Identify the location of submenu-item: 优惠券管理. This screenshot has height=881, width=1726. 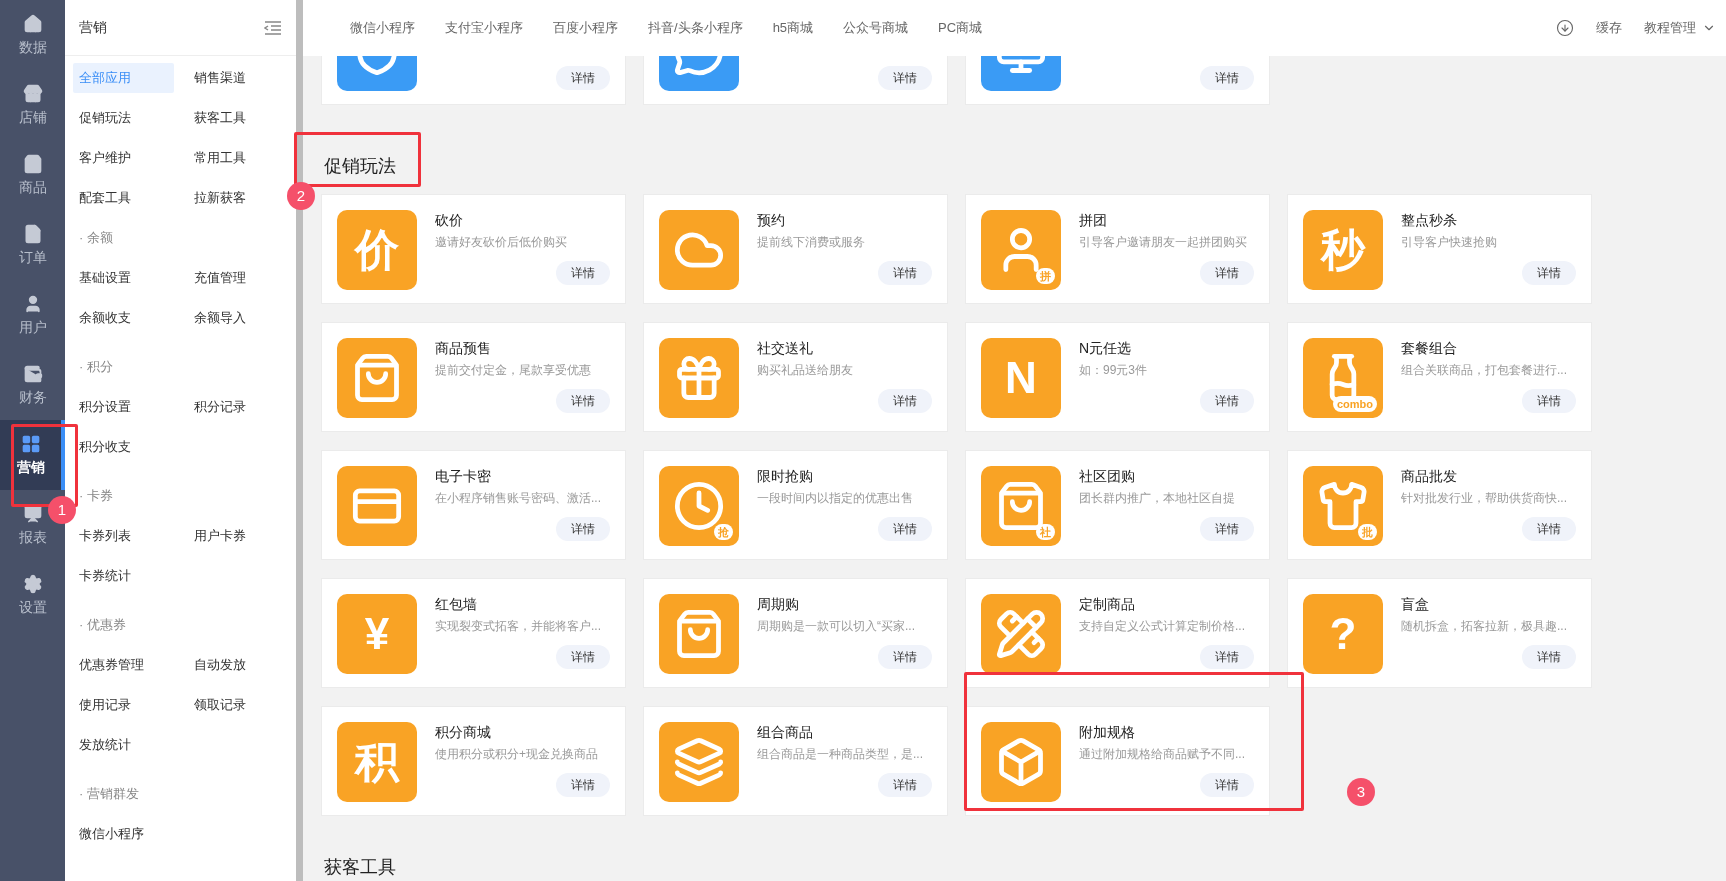
(123, 665).